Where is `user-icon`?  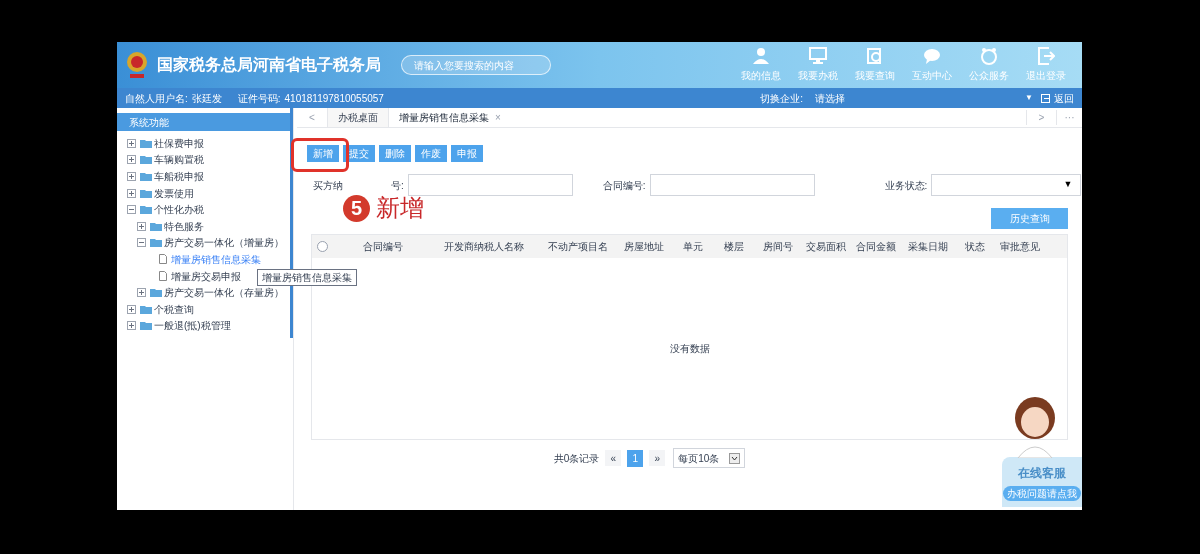 user-icon is located at coordinates (760, 56).